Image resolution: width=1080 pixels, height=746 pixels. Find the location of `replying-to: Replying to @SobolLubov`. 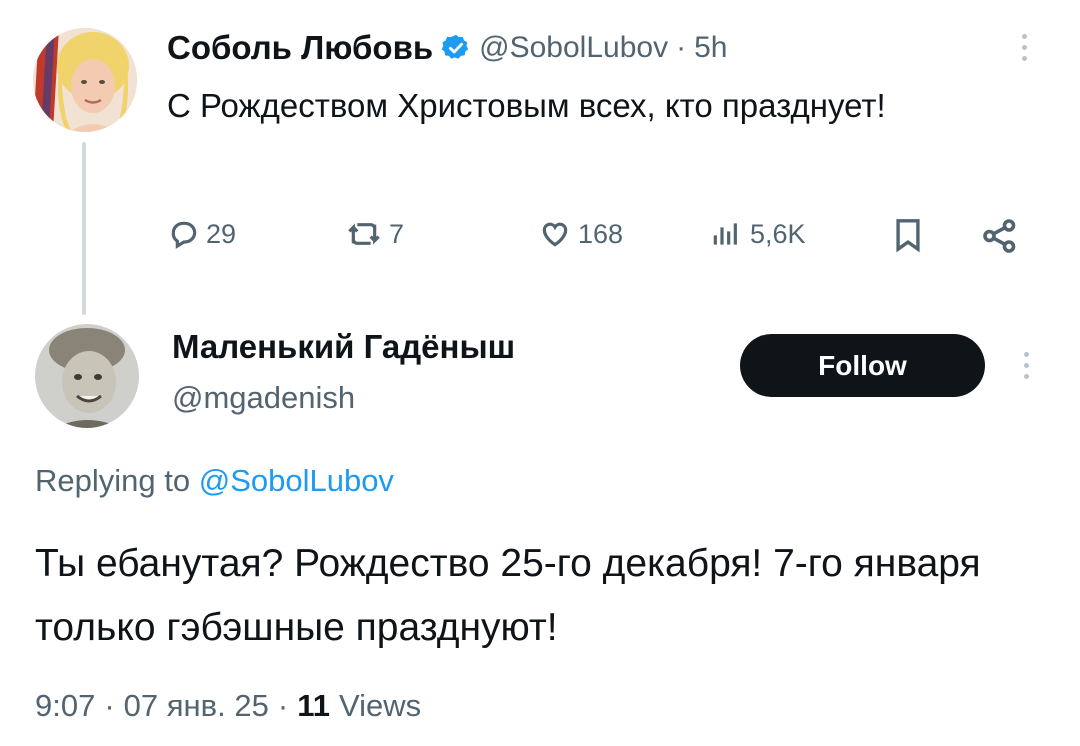

replying-to: Replying to @SobolLubov is located at coordinates (214, 481).